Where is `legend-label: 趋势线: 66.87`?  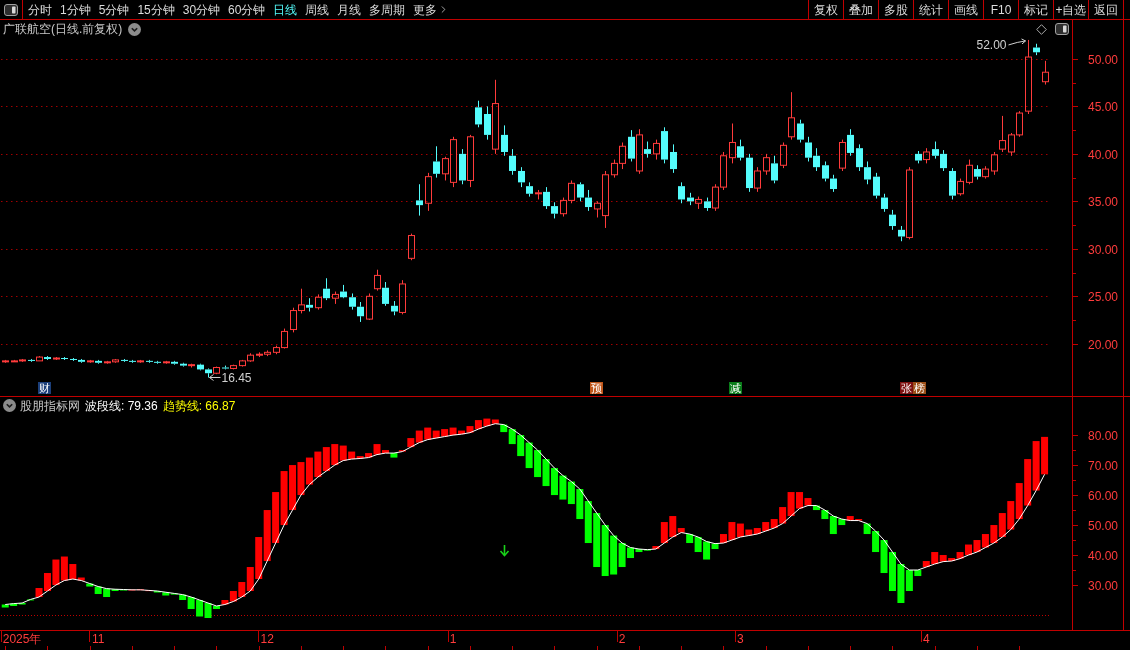 legend-label: 趋势线: 66.87 is located at coordinates (199, 405).